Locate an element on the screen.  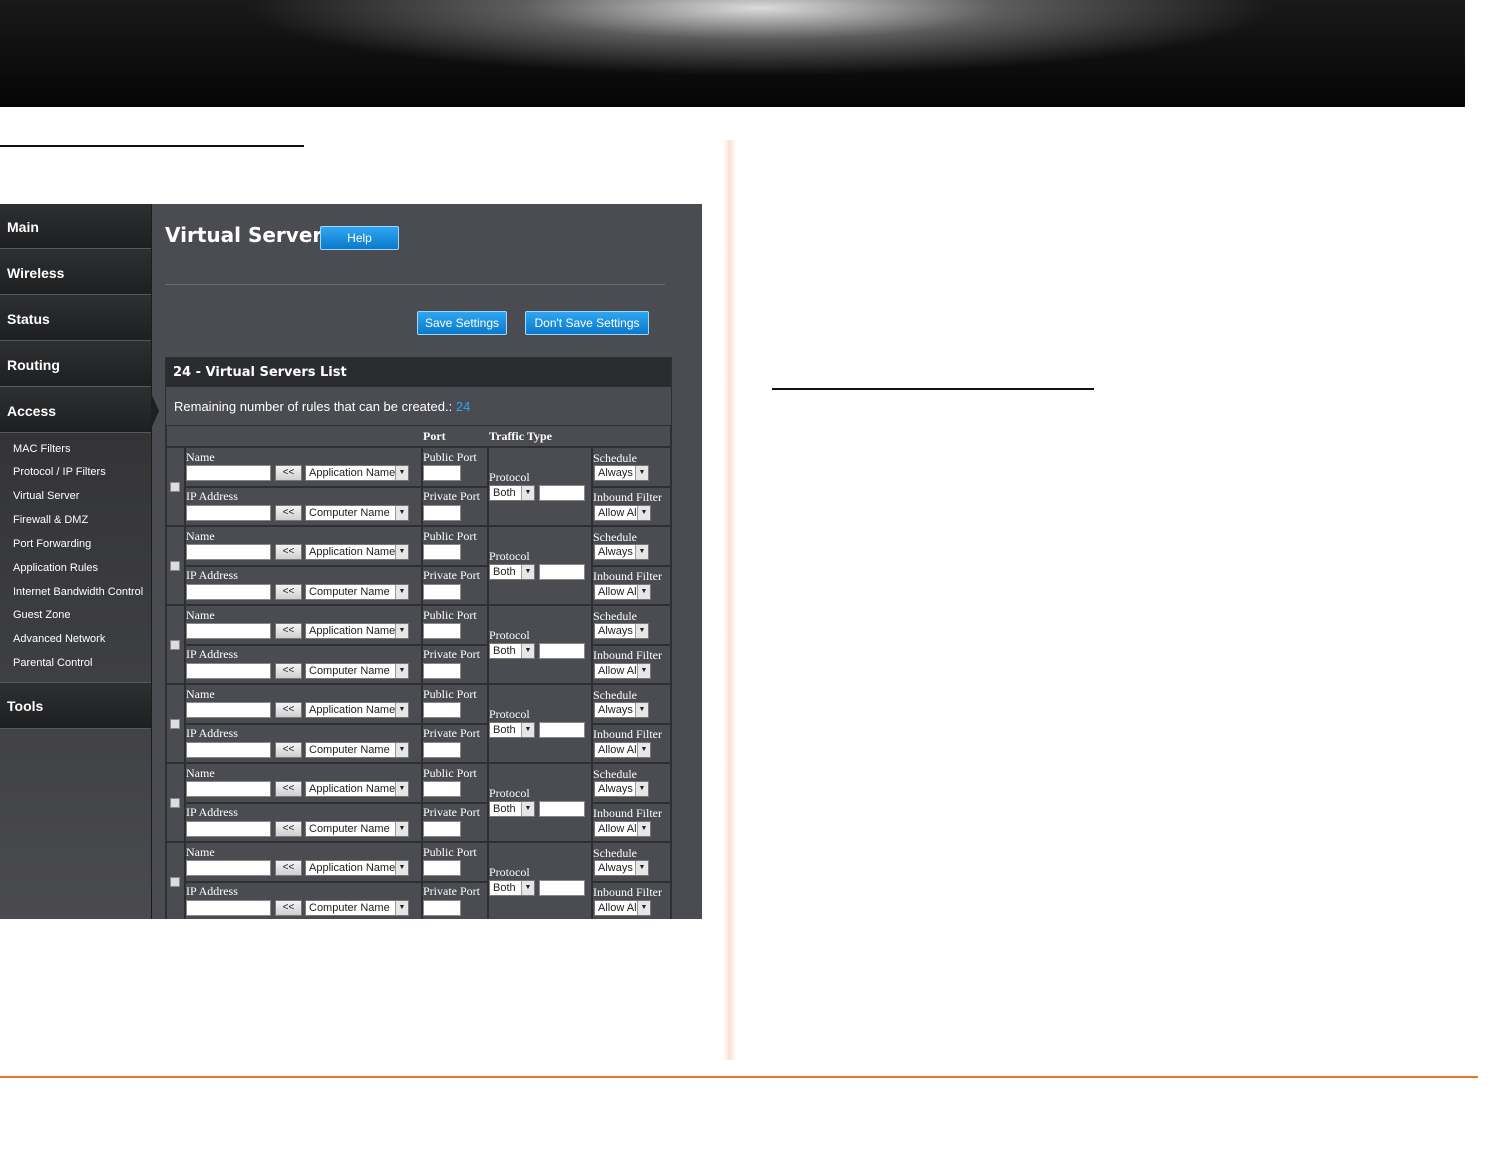
nav-main: Main is located at coordinates (75, 226).